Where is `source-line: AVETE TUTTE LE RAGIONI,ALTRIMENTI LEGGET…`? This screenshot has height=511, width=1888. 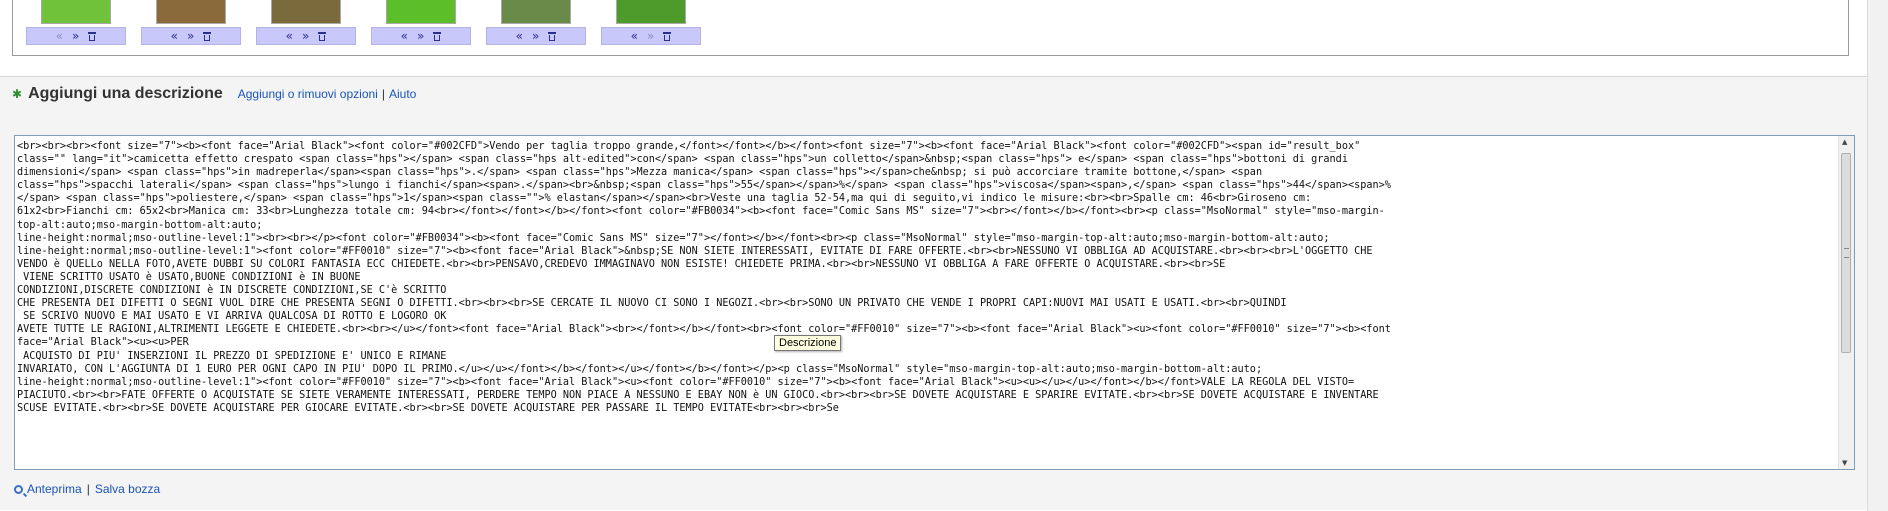 source-line: AVETE TUTTE LE RAGIONI,ALTRIMENTI LEGGET… is located at coordinates (704, 330).